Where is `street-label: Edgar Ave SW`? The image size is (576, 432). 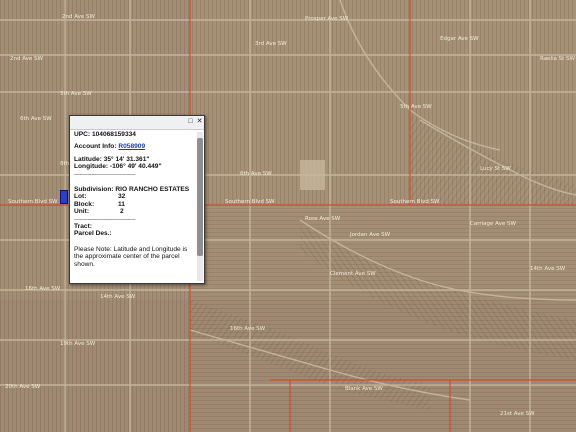 street-label: Edgar Ave SW is located at coordinates (459, 39).